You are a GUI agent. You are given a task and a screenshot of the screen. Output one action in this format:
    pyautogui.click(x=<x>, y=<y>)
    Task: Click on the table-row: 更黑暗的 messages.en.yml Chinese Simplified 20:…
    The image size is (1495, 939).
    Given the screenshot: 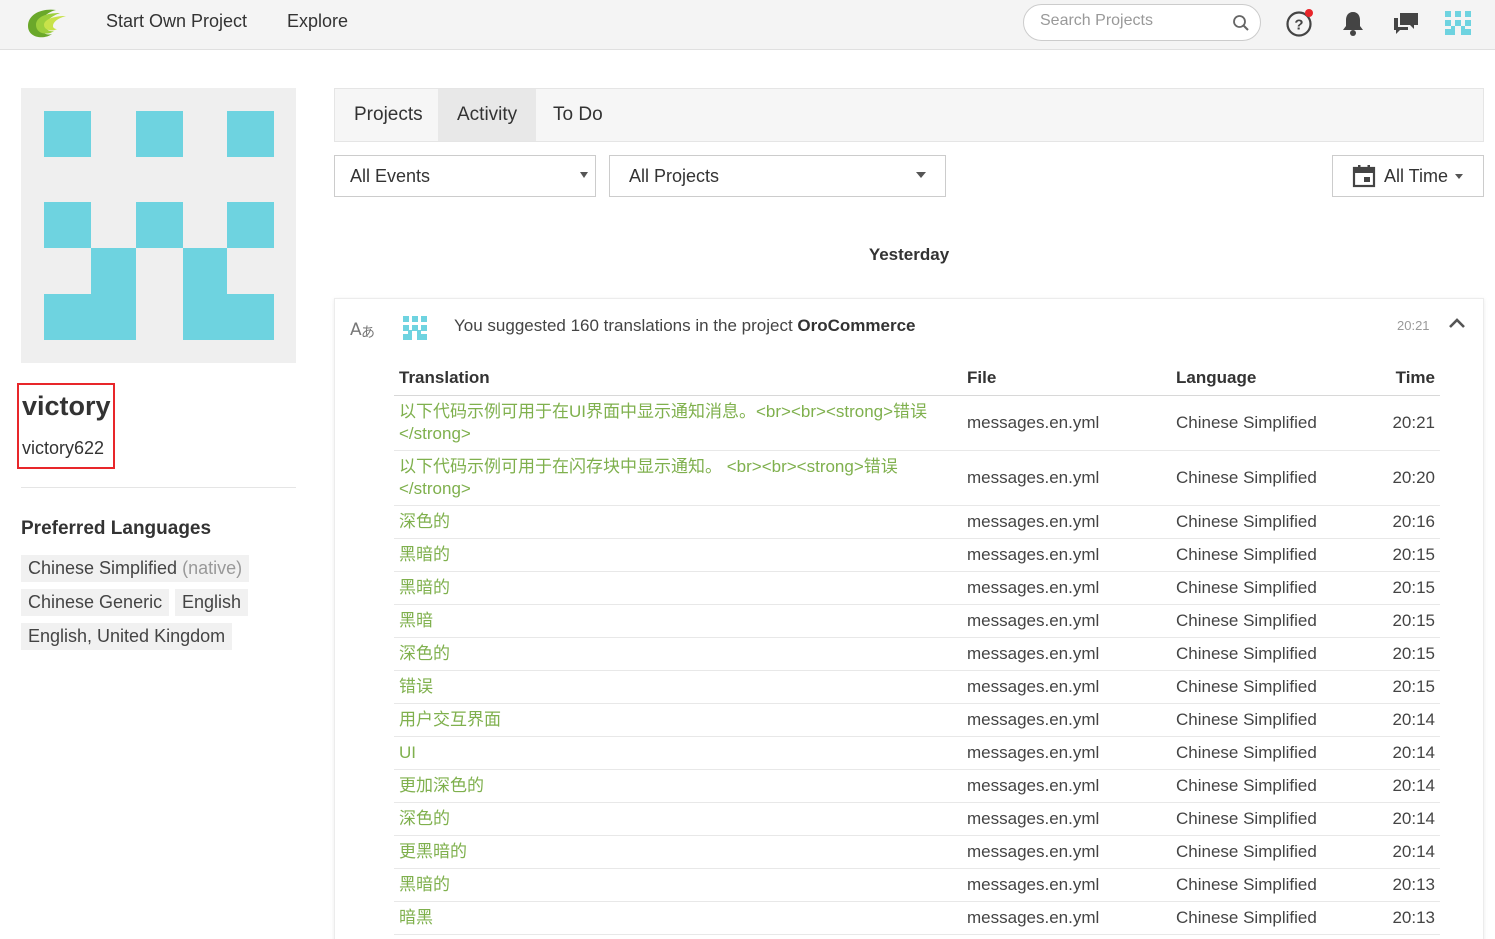 What is the action you would take?
    pyautogui.click(x=917, y=852)
    